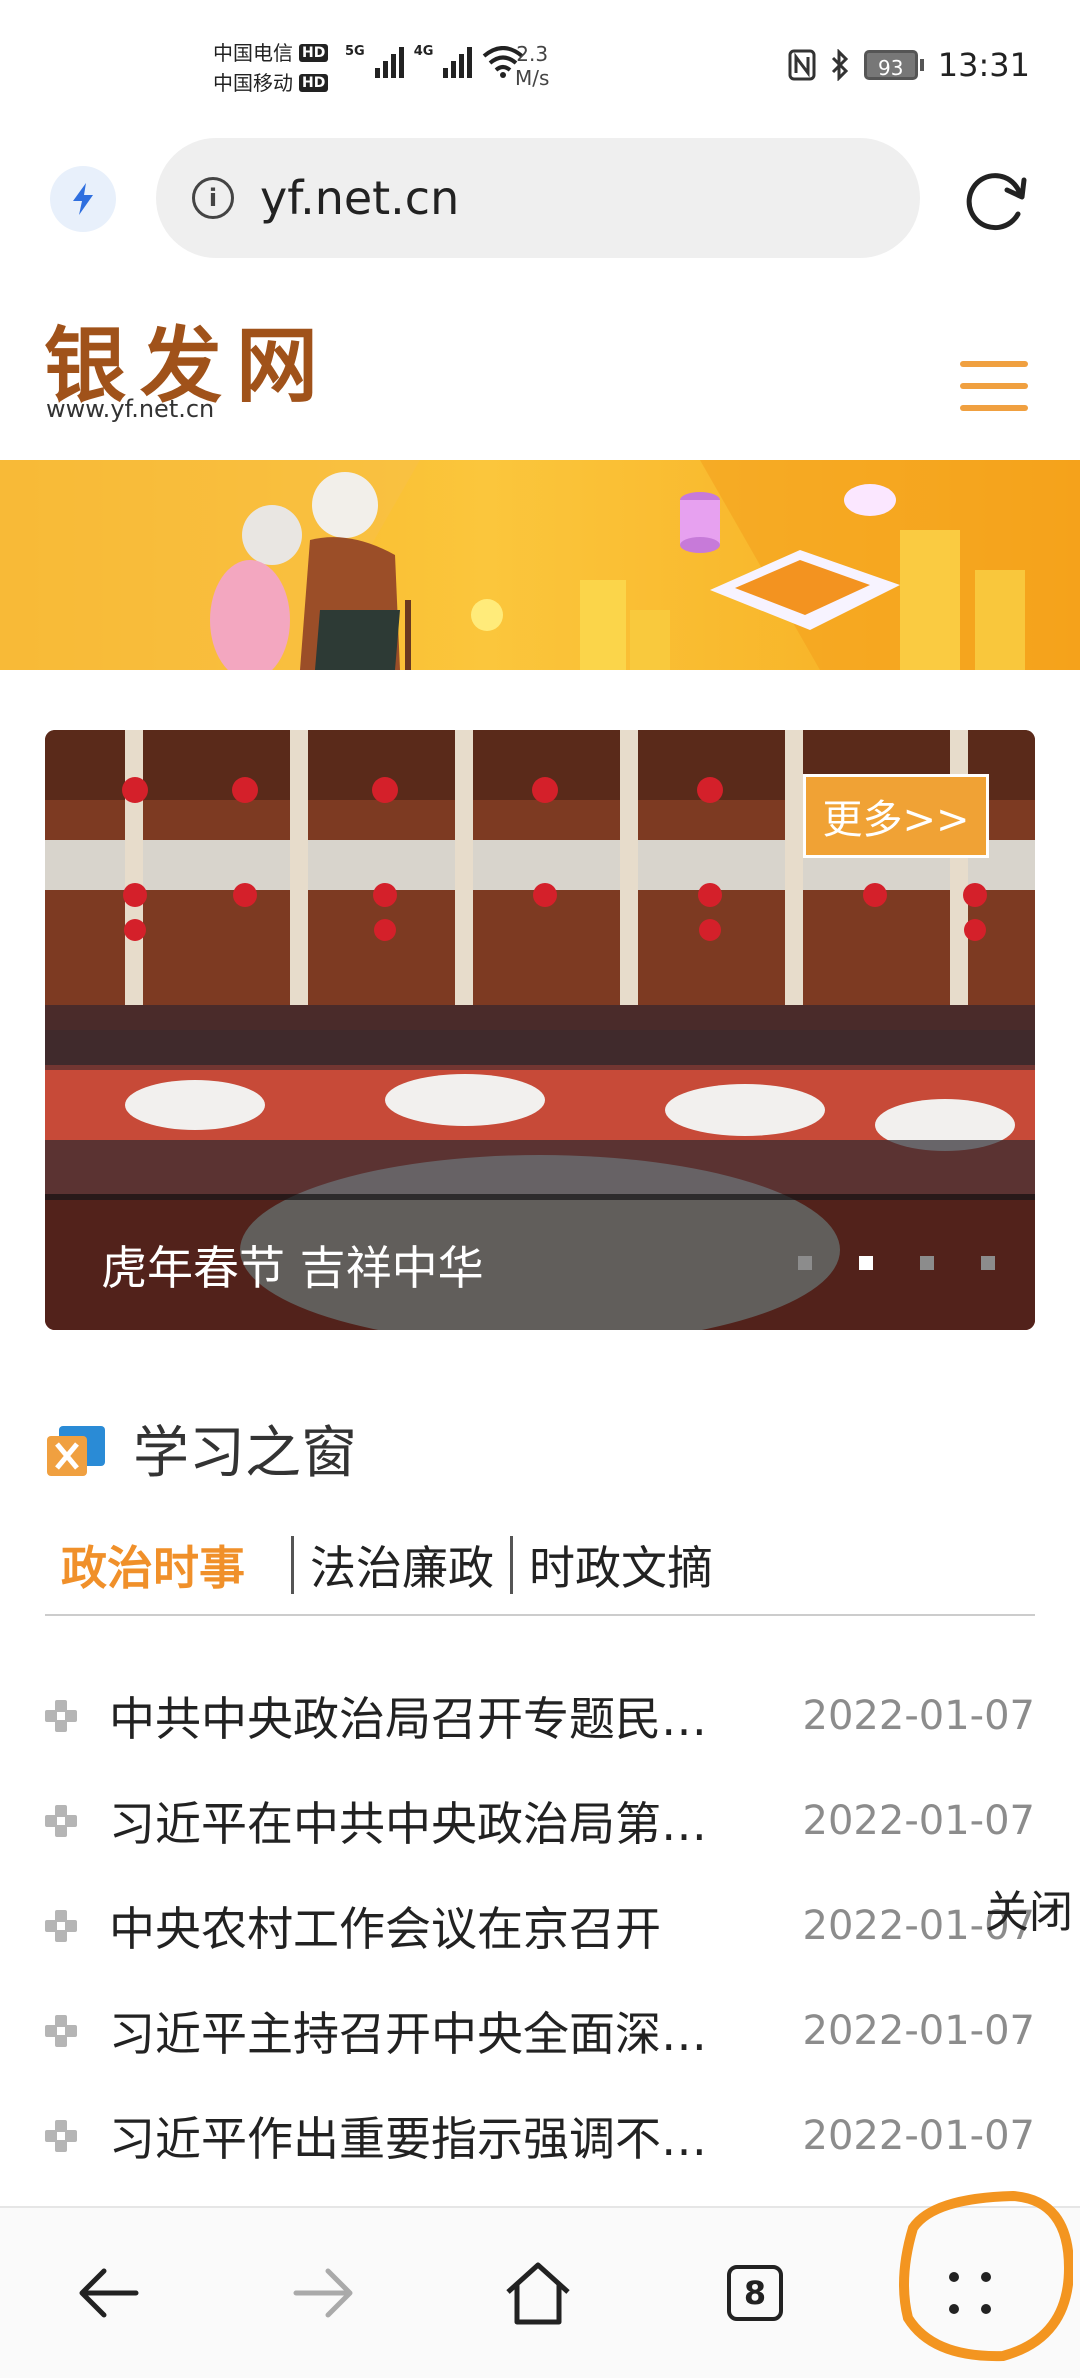  What do you see at coordinates (1029, 1908) in the screenshot?
I see `close-button: 关闭` at bounding box center [1029, 1908].